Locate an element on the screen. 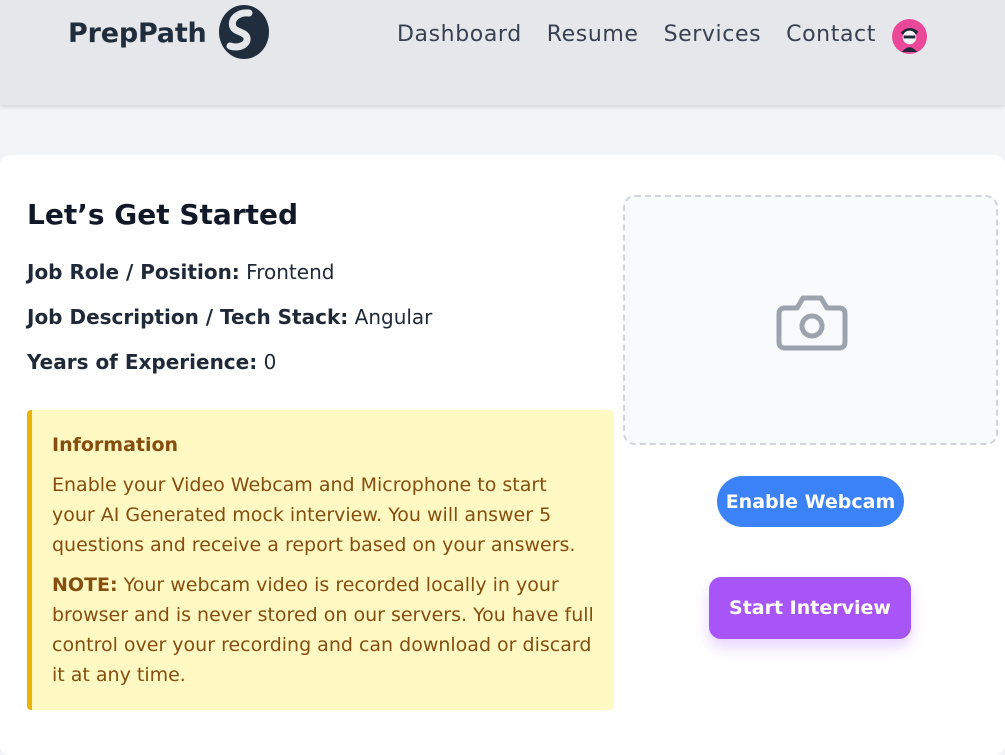 This screenshot has width=1005, height=755. brand-name: PrepPath is located at coordinates (137, 33).